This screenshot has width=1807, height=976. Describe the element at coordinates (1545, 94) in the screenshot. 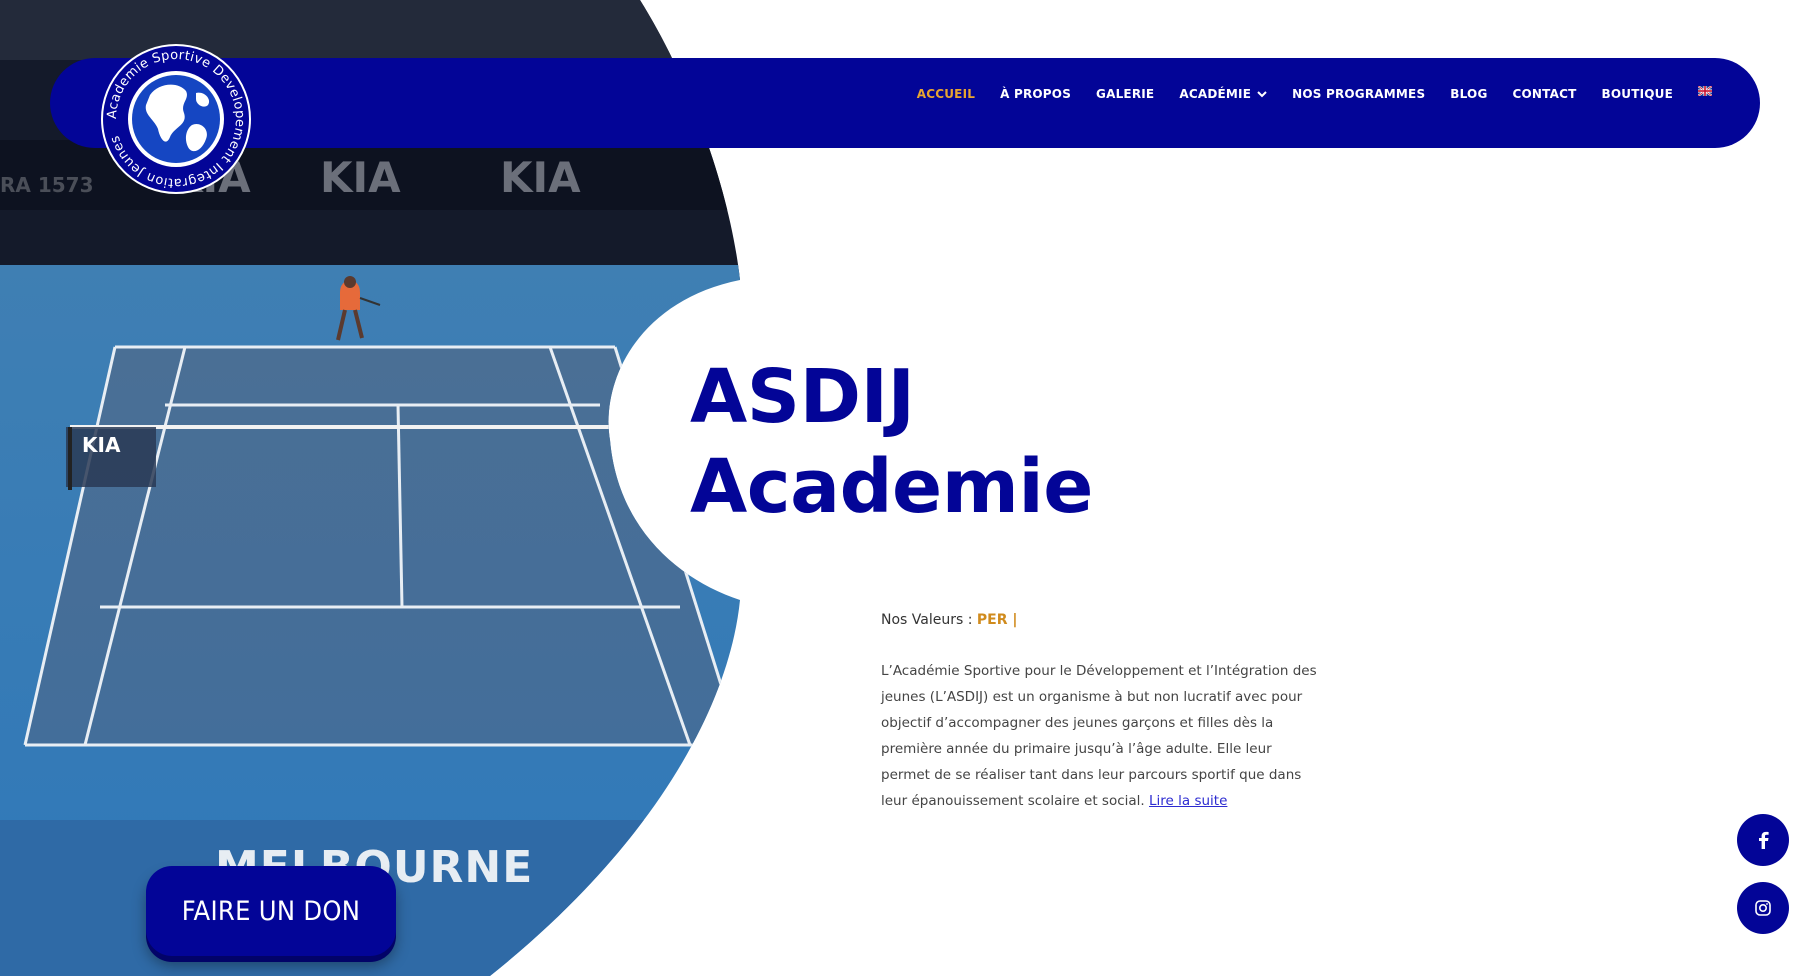

I see `nav-item-contact: CONTACT` at that location.